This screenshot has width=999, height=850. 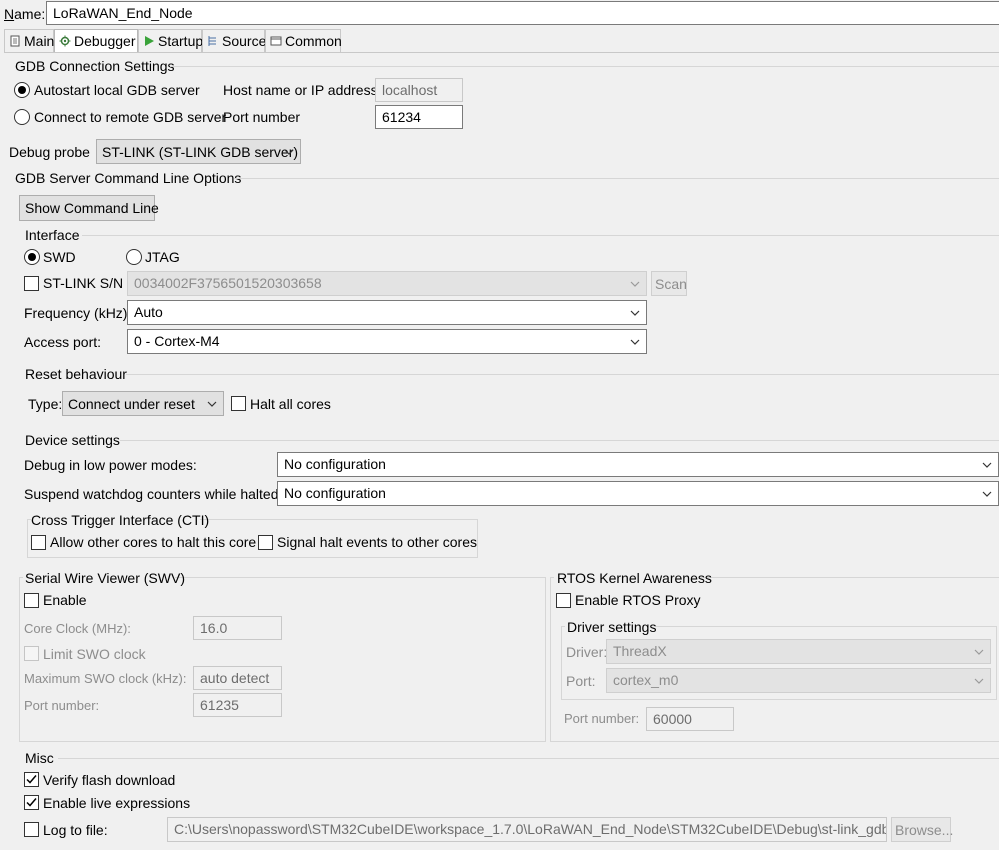 What do you see at coordinates (117, 90) in the screenshot?
I see `autostart-label: Autostart local GDB server` at bounding box center [117, 90].